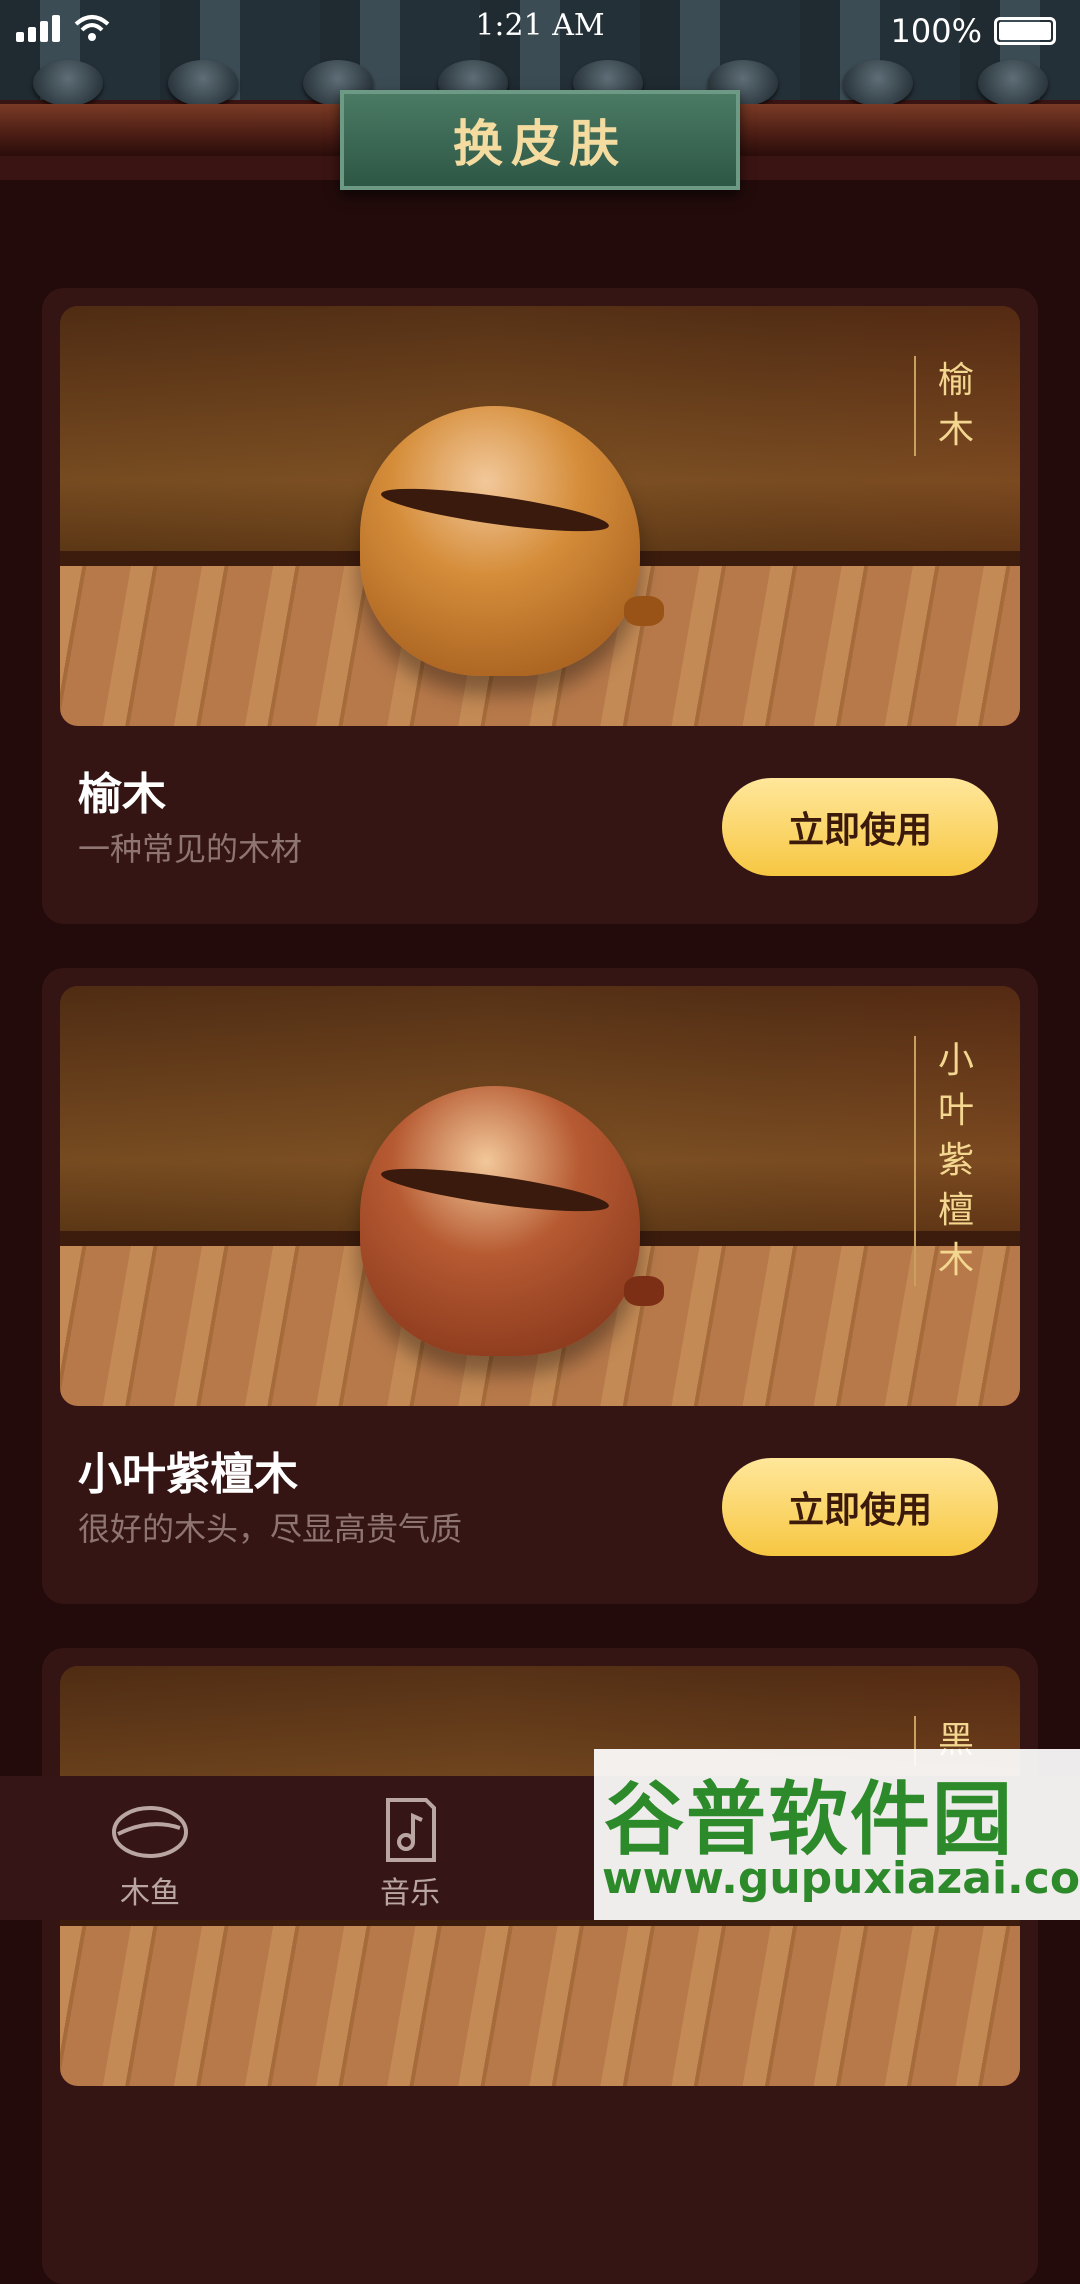  I want to click on battery: 100%, so click(973, 31).